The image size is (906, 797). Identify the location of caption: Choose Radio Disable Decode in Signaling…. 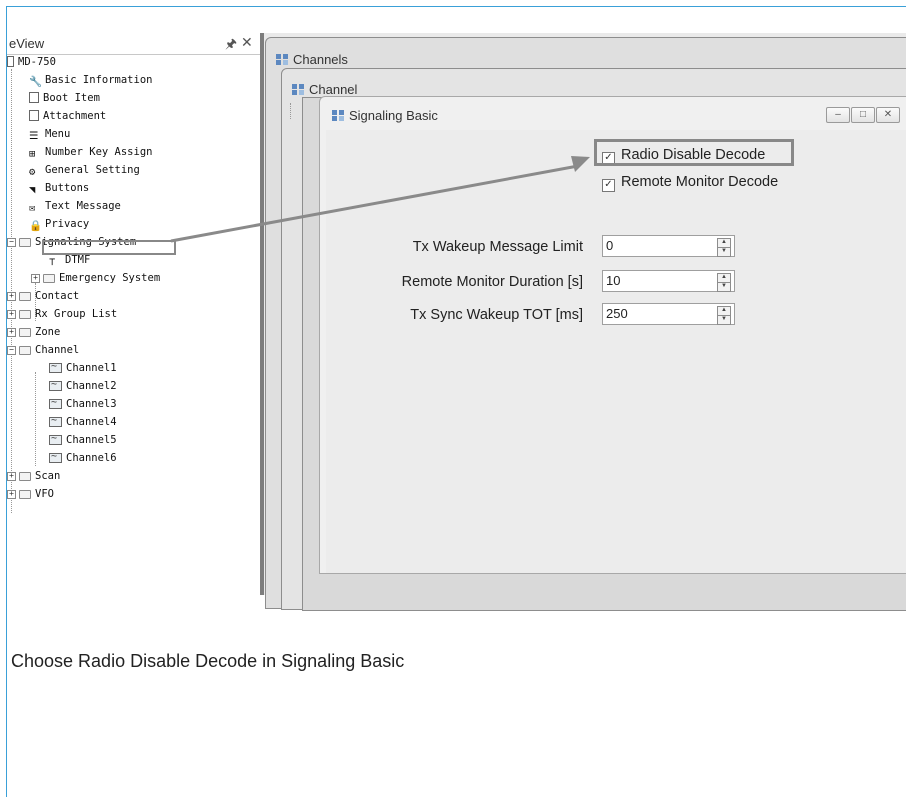
(208, 661).